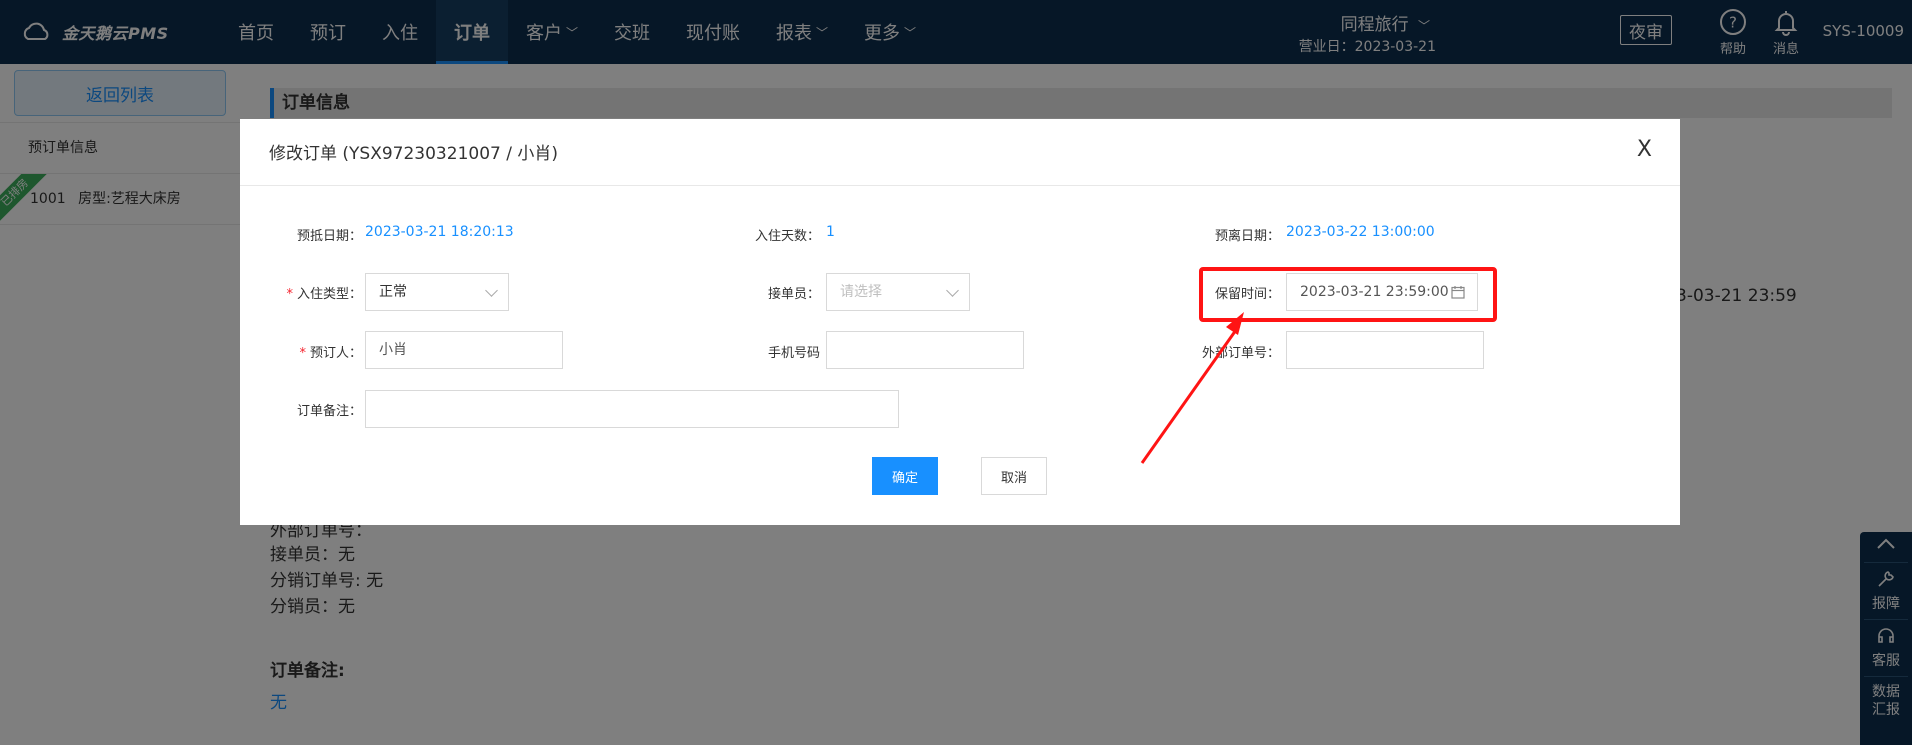 The width and height of the screenshot is (1912, 745). What do you see at coordinates (793, 353) in the screenshot?
I see `phone-label: 手机号码` at bounding box center [793, 353].